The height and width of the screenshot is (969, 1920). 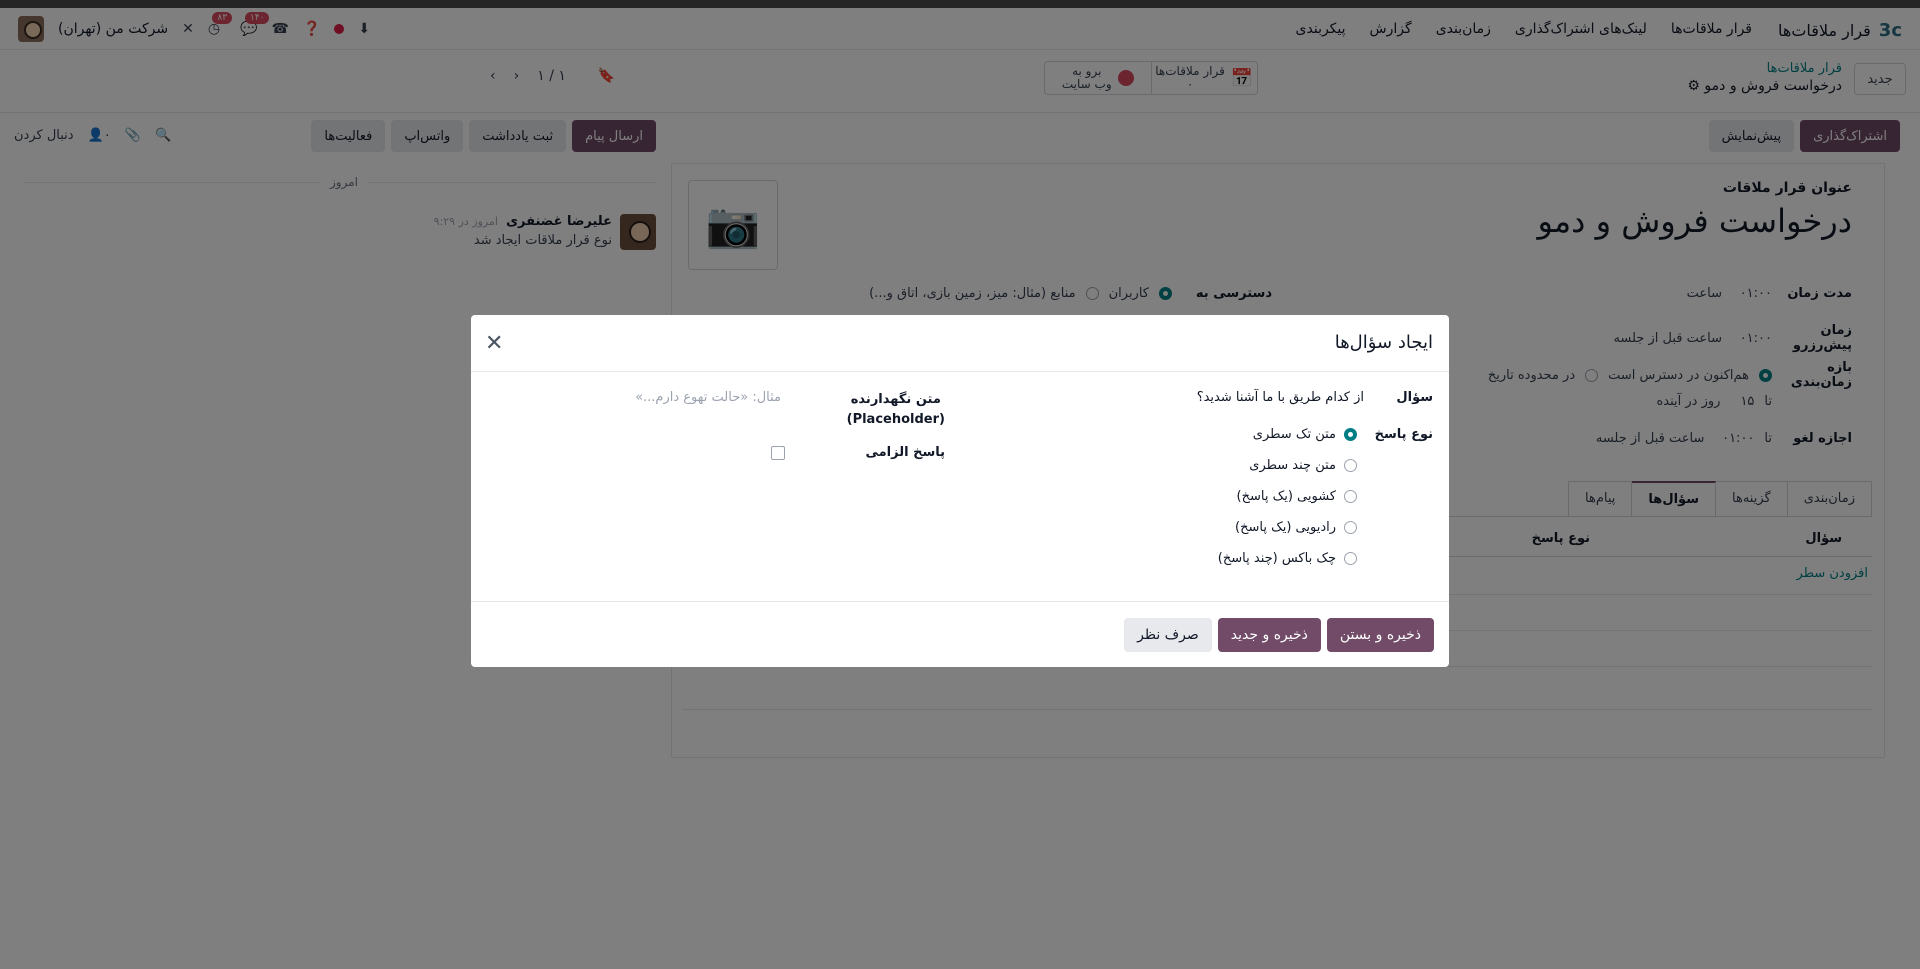 What do you see at coordinates (1168, 635) in the screenshot?
I see `discard-button: صرف نظر` at bounding box center [1168, 635].